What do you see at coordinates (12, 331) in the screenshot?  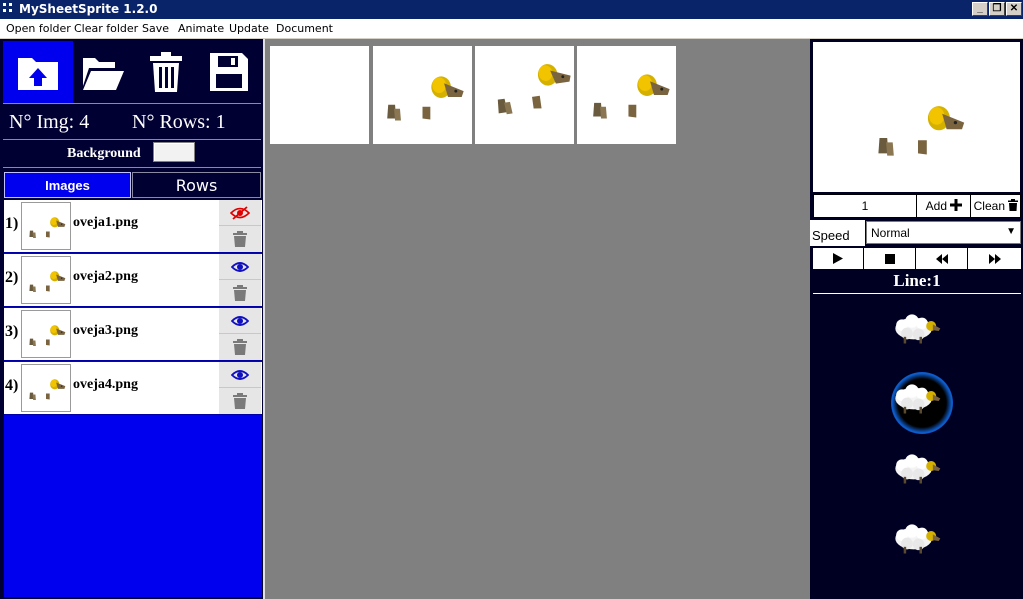 I see `item-number: 3)` at bounding box center [12, 331].